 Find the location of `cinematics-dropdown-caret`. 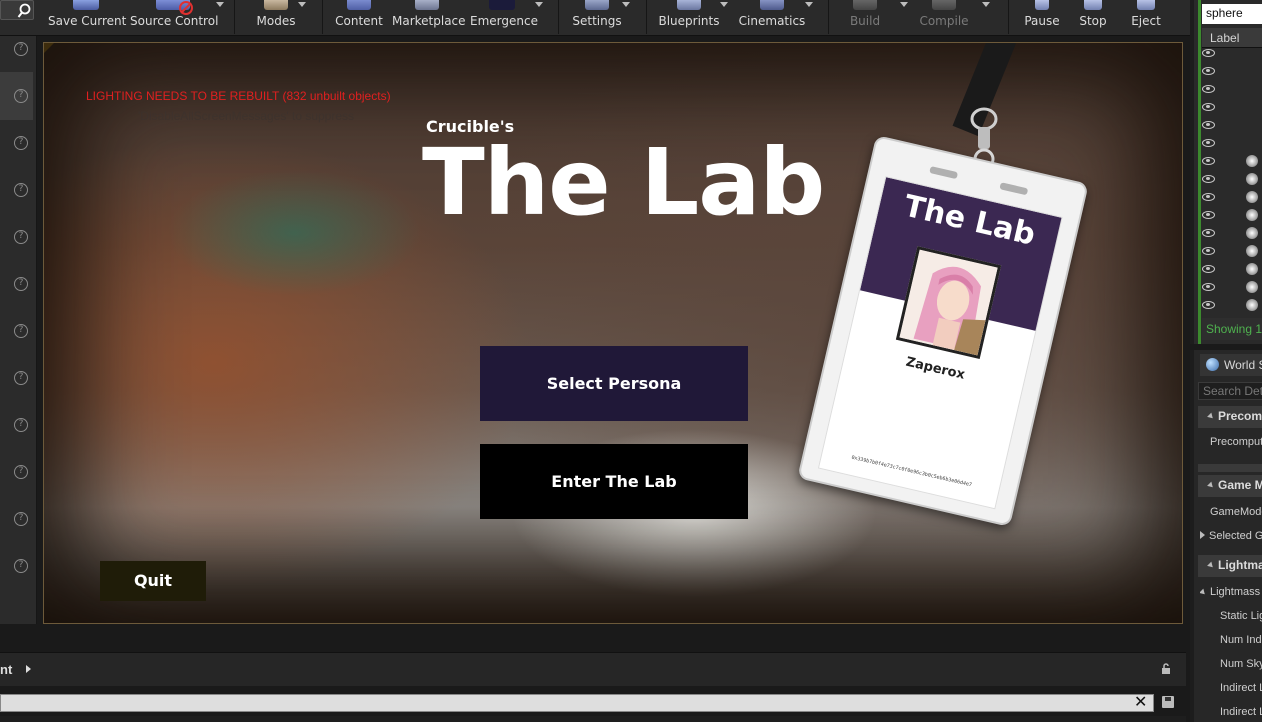

cinematics-dropdown-caret is located at coordinates (809, 4).